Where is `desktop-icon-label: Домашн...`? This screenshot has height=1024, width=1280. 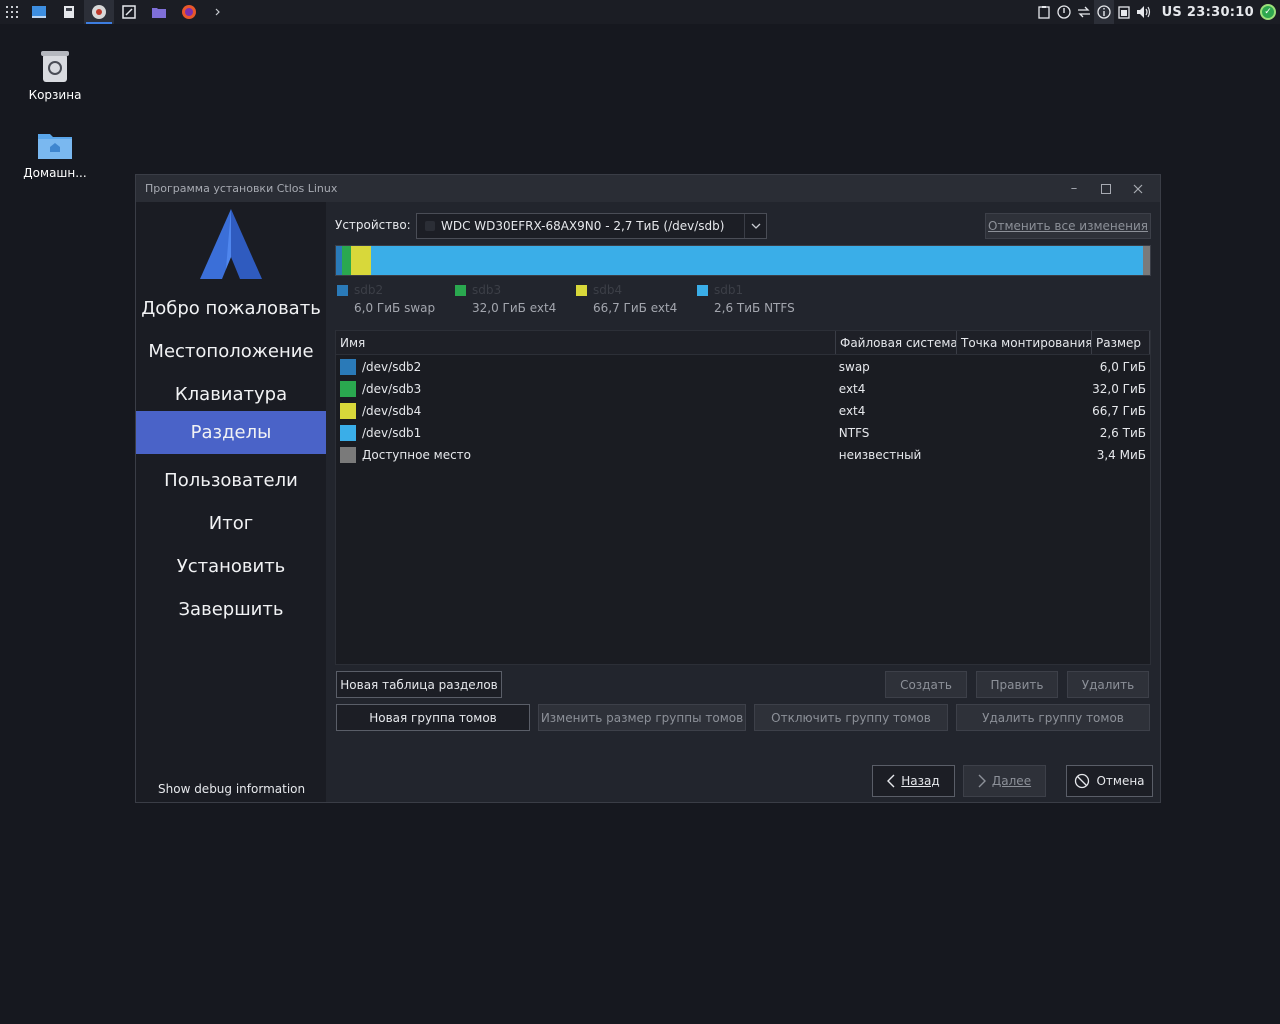
desktop-icon-label: Домашн... is located at coordinates (55, 173).